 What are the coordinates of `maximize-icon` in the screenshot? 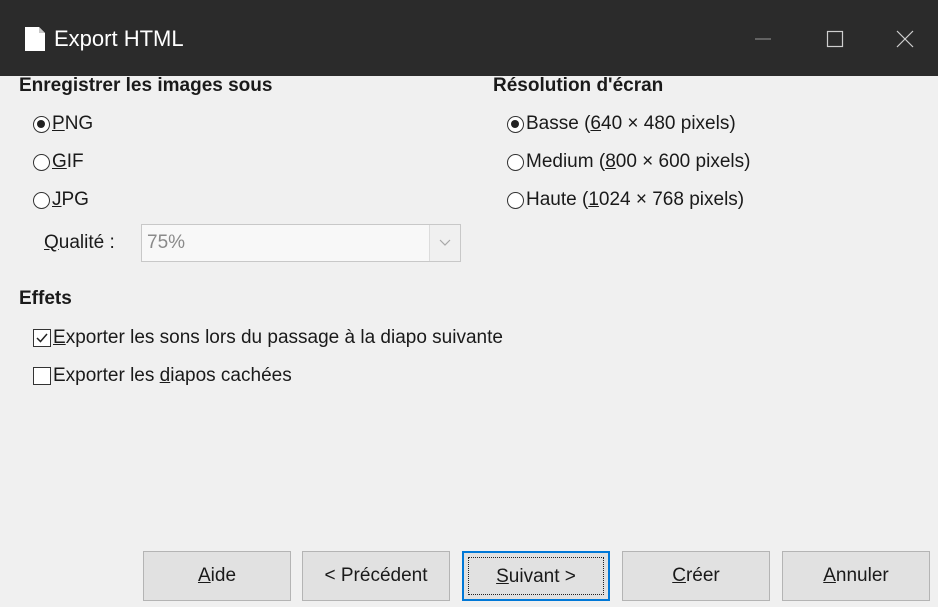 It's located at (835, 39).